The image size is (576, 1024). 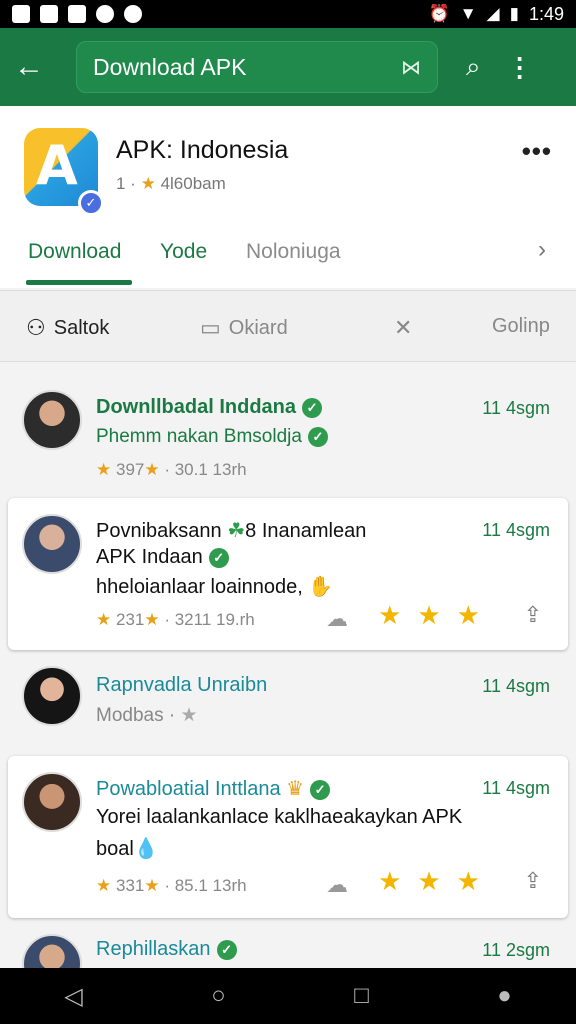 I want to click on image-icon, so click(x=77, y=14).